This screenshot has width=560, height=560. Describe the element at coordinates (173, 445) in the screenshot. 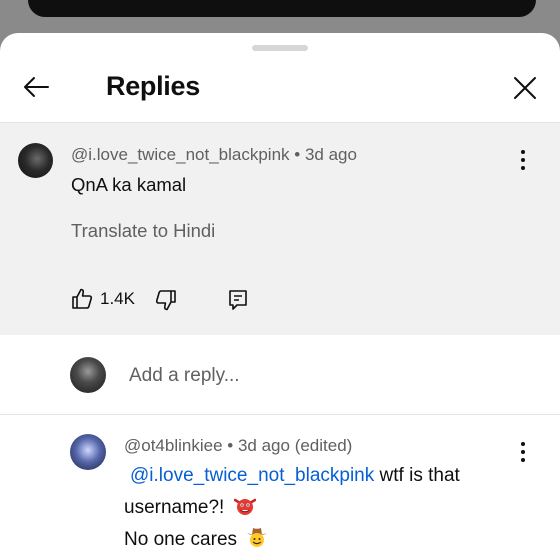

I see `comment-author: @ot4blinkiee` at that location.